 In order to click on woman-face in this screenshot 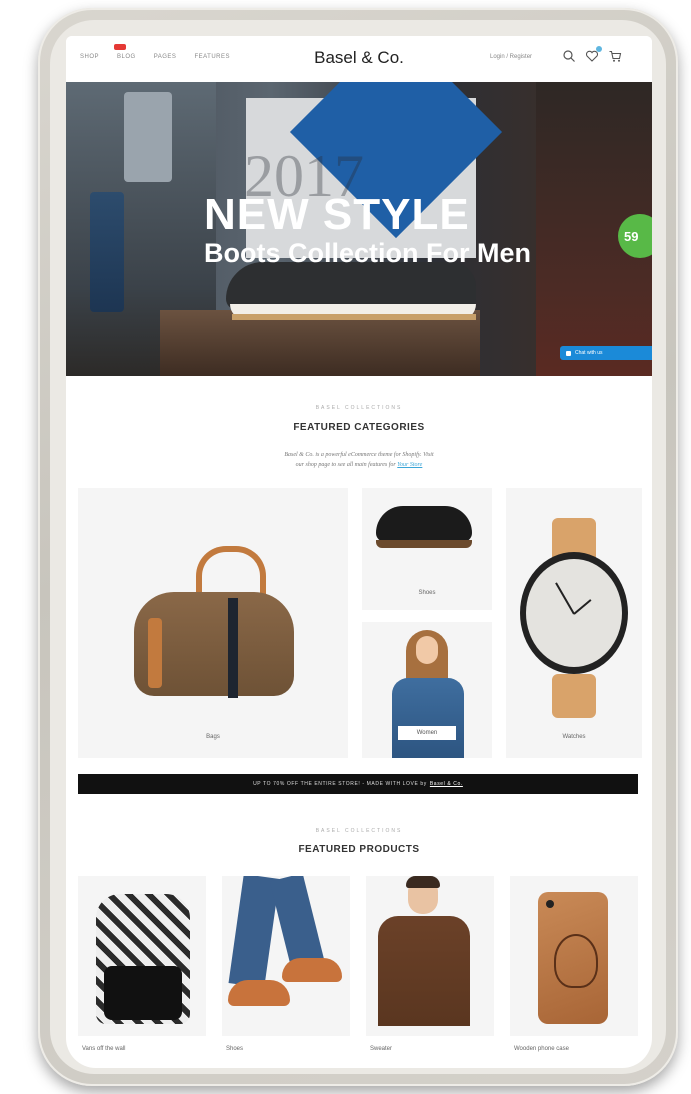, I will do `click(427, 650)`.